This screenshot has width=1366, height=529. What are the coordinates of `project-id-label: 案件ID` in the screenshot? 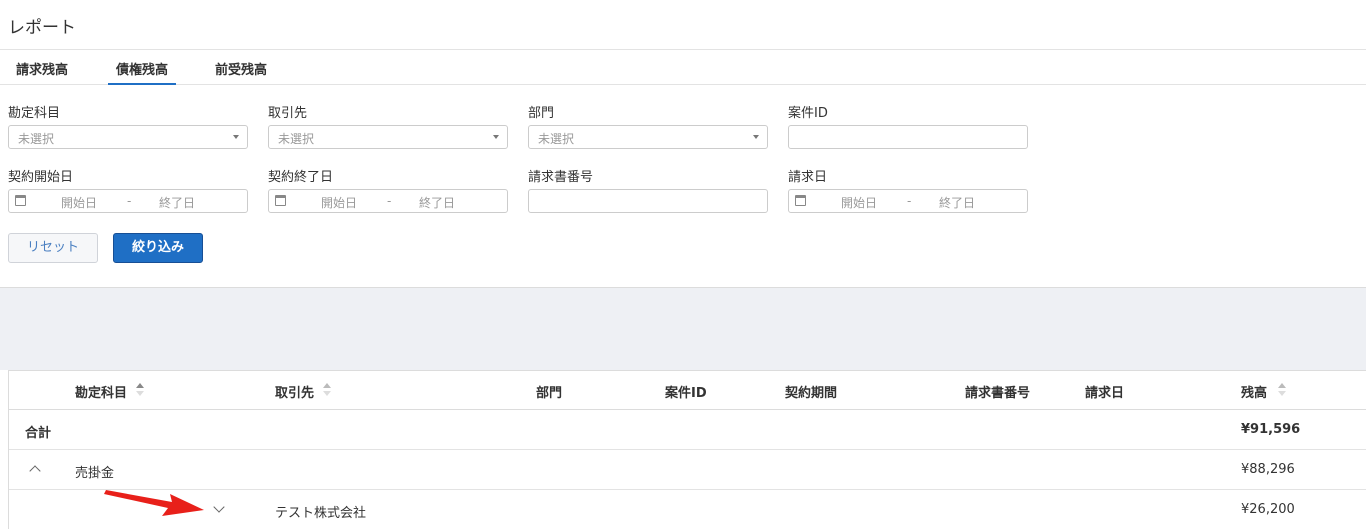 It's located at (808, 113).